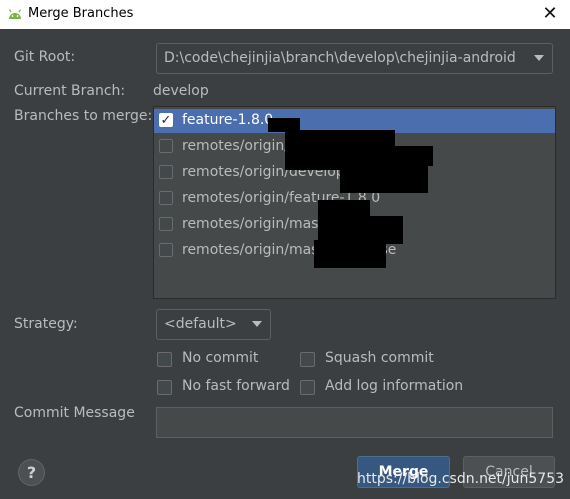 This screenshot has height=499, width=570. I want to click on strategy-value: <default>, so click(200, 324).